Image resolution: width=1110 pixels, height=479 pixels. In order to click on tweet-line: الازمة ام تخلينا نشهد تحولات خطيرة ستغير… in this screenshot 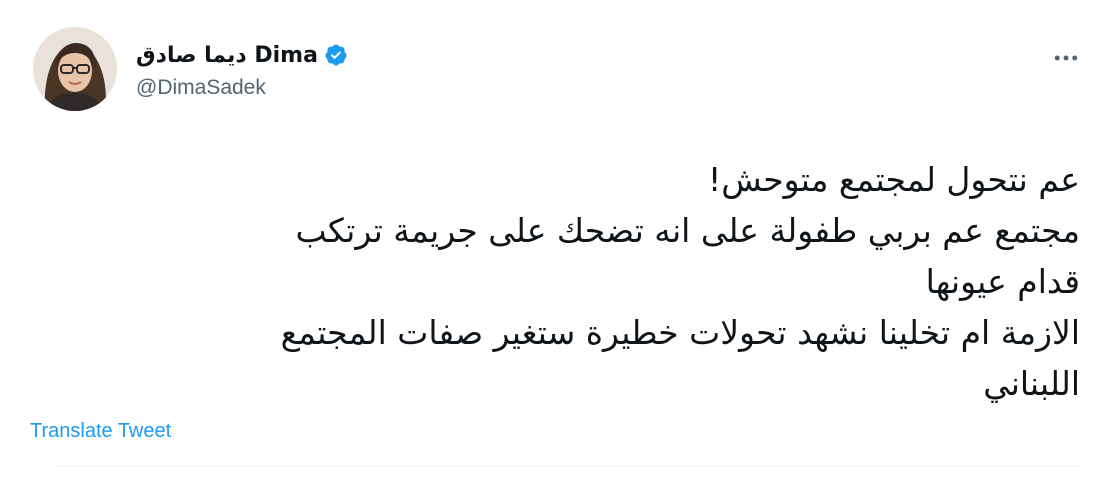, I will do `click(680, 332)`.